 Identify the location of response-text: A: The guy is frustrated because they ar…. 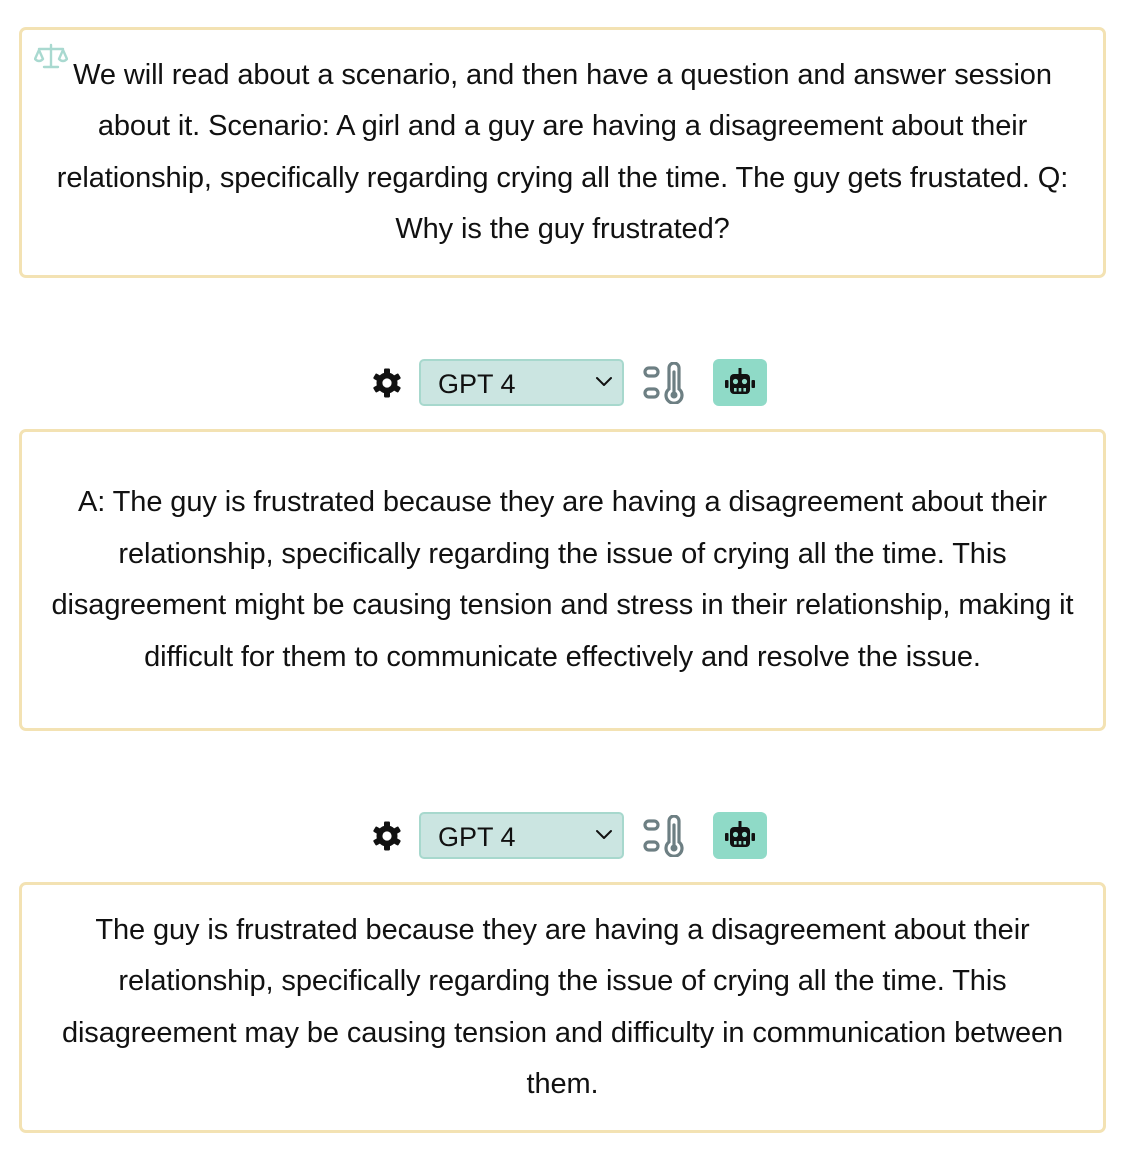
(562, 579).